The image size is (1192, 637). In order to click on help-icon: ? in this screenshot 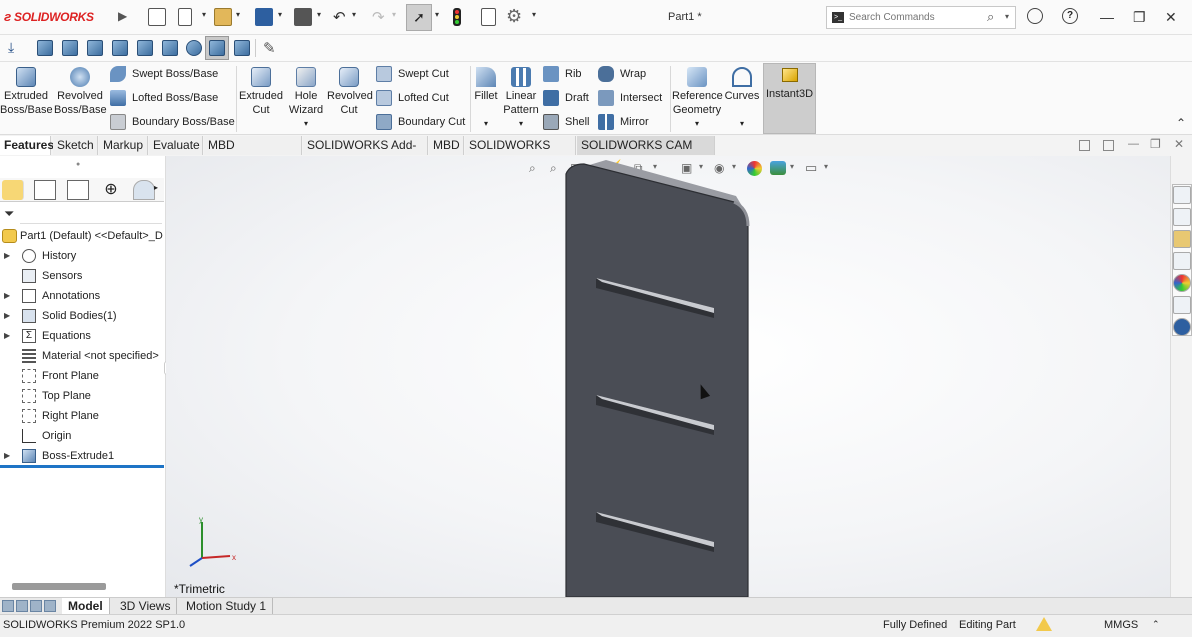, I will do `click(1070, 16)`.